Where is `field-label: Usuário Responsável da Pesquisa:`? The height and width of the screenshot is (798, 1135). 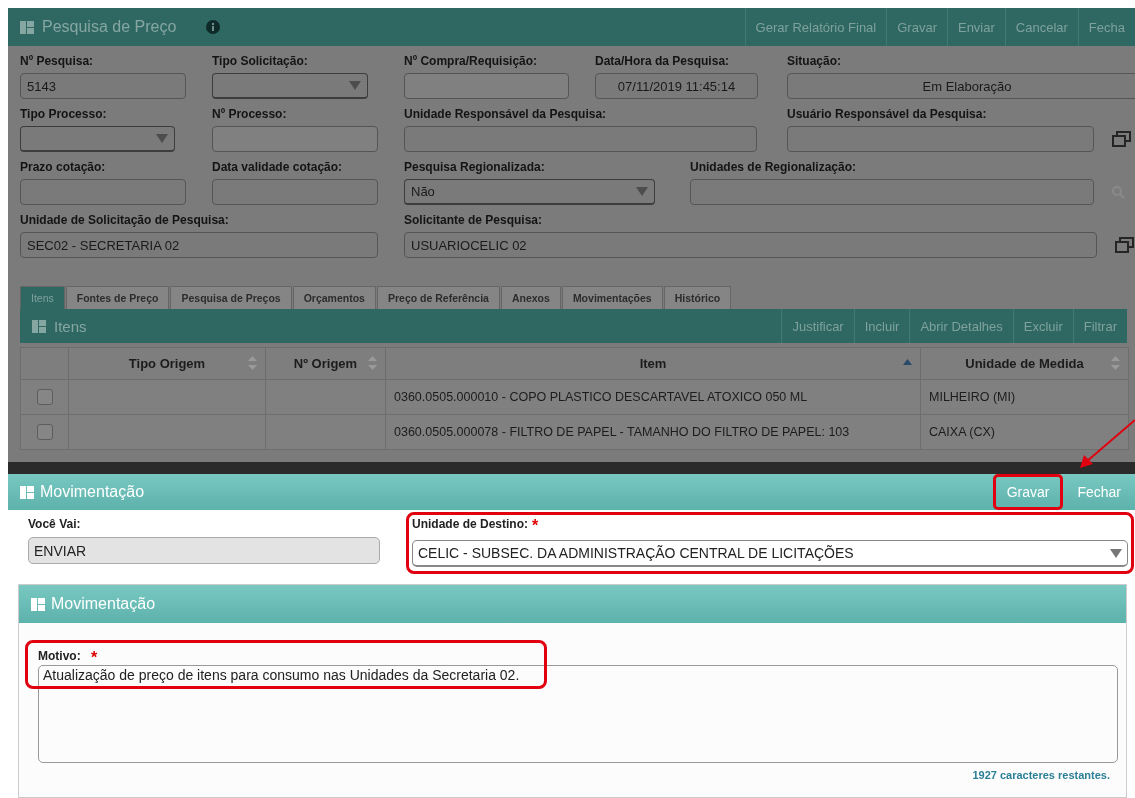
field-label: Usuário Responsável da Pesquisa: is located at coordinates (887, 114).